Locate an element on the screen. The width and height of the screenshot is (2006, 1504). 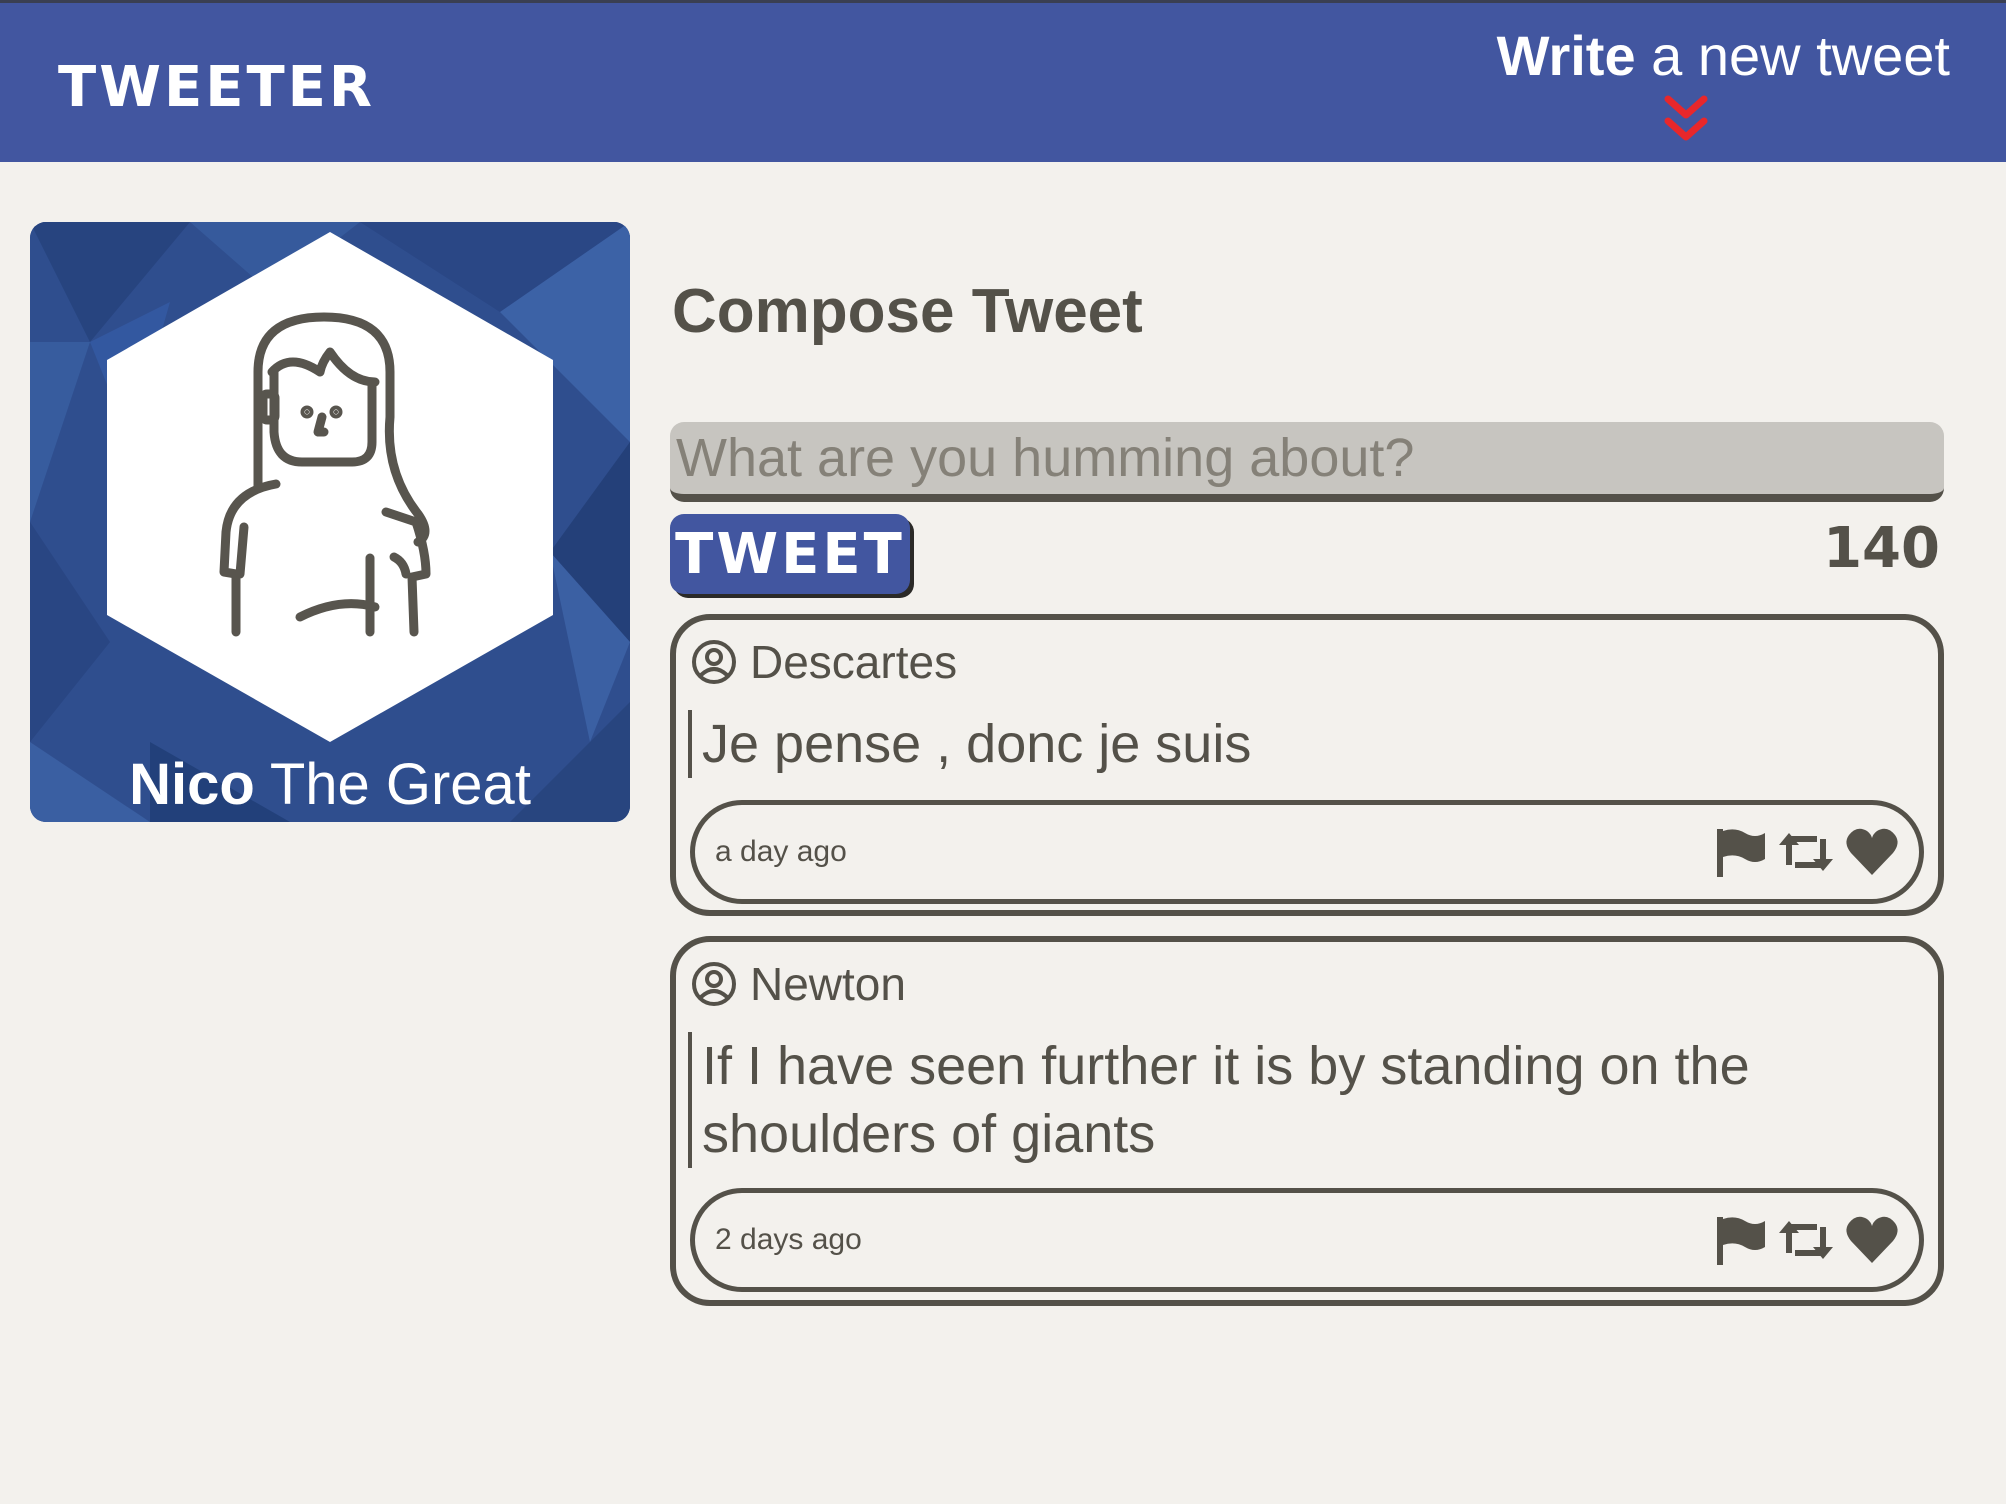
brand-logo: TWEETER is located at coordinates (216, 87).